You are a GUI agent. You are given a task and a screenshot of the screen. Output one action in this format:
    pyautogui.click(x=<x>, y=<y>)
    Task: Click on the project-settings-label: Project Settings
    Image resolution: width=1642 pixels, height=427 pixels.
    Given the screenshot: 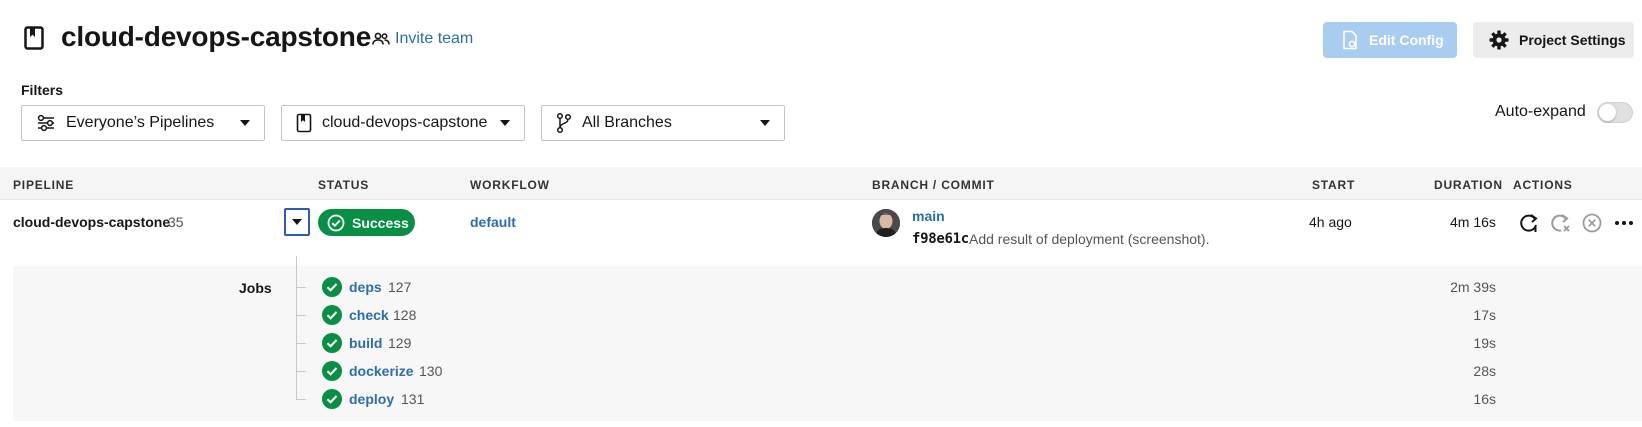 What is the action you would take?
    pyautogui.click(x=1572, y=40)
    